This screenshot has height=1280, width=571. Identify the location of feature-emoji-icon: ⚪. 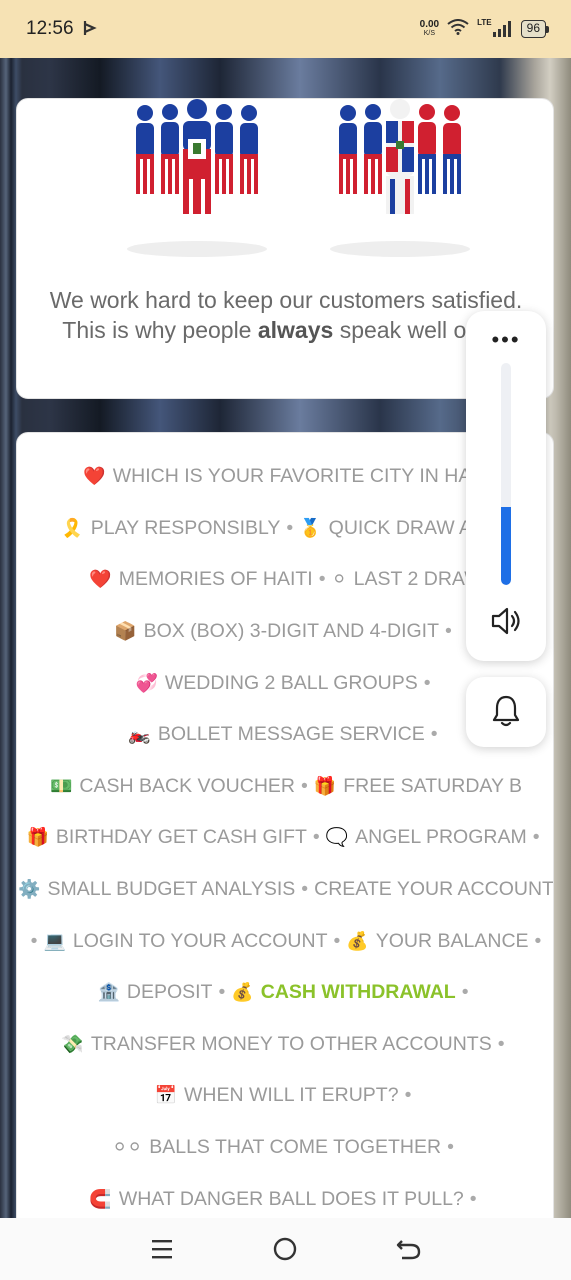
(339, 580).